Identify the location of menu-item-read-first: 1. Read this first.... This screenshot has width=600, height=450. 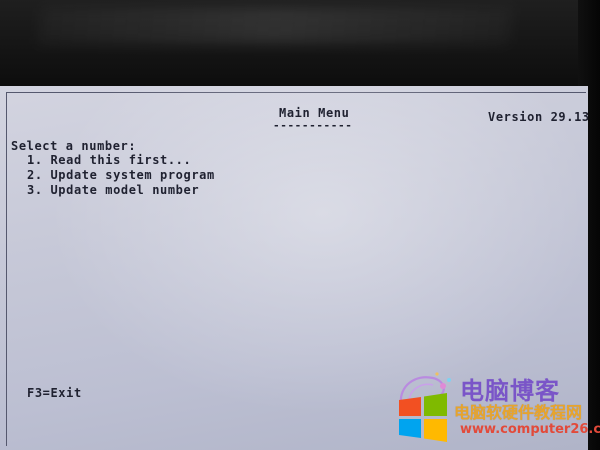
(109, 160).